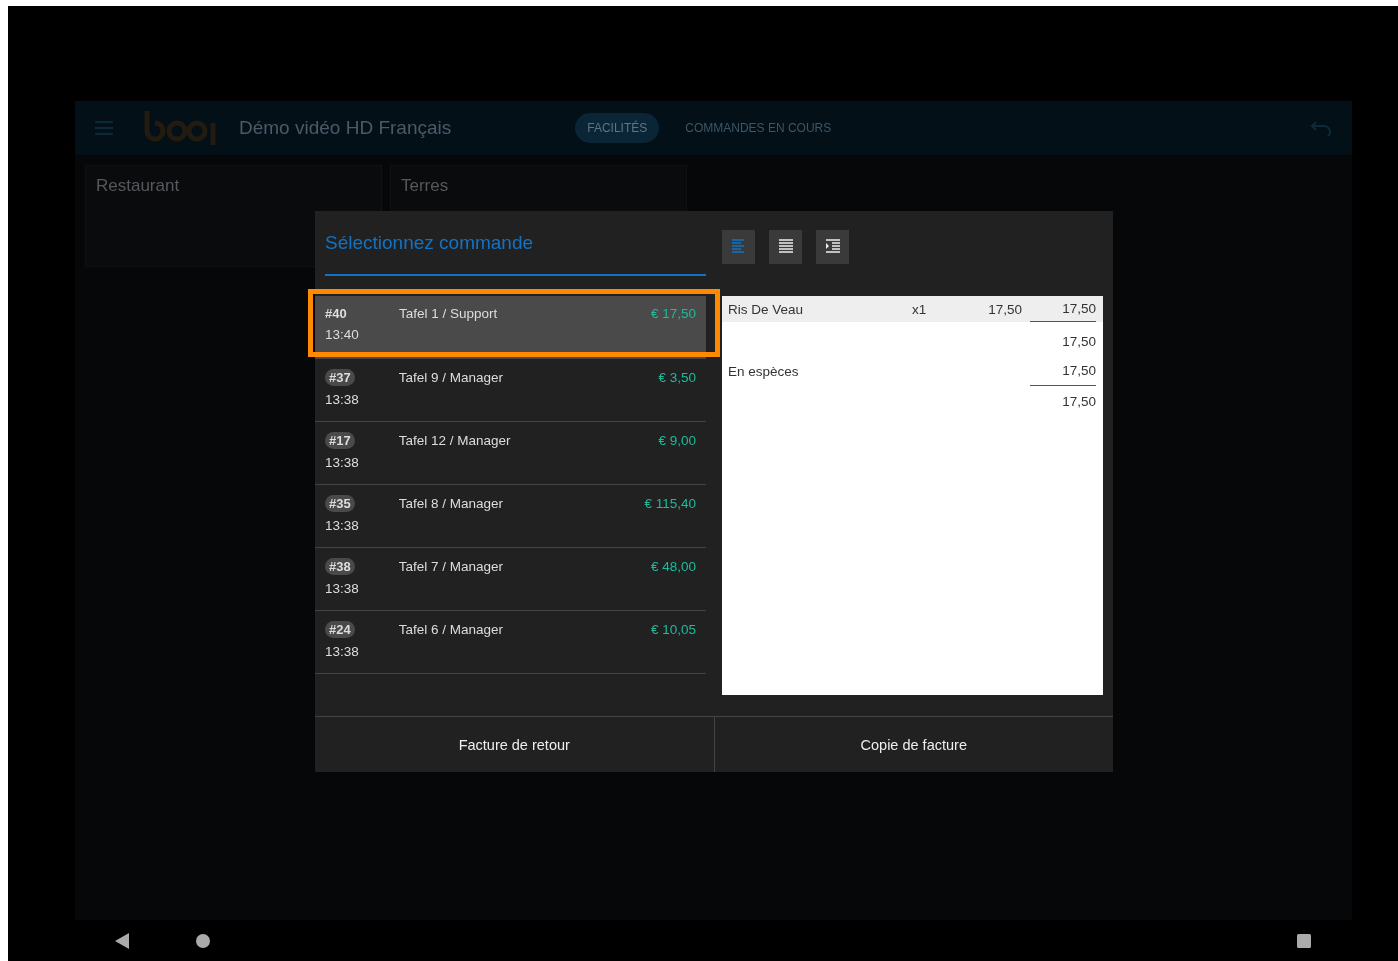 Image resolution: width=1398 pixels, height=961 pixels. I want to click on subtotal-amount: 17,50, so click(1078, 341).